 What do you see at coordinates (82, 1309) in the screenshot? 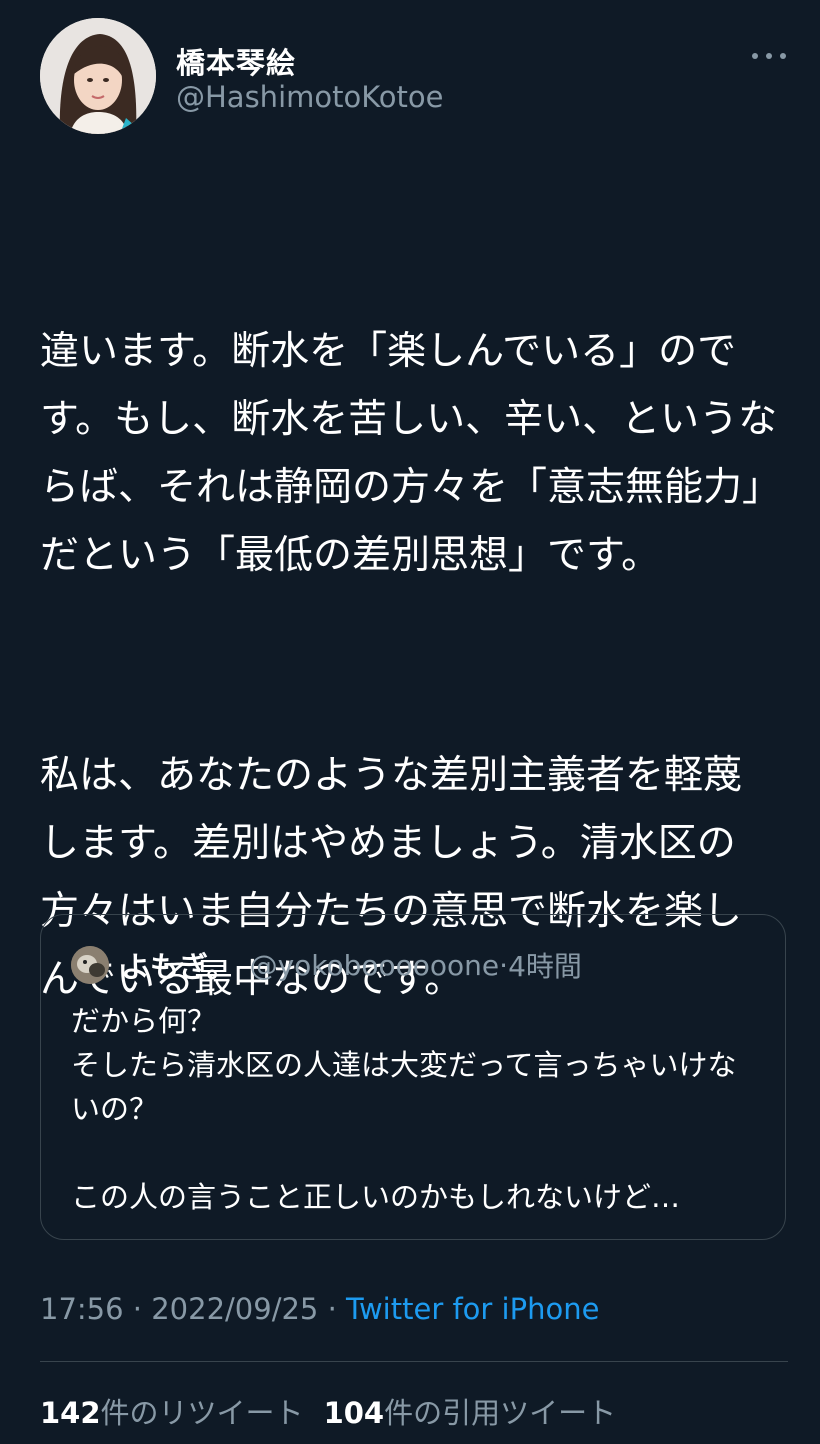
I see `tweet-time: 17:56` at bounding box center [82, 1309].